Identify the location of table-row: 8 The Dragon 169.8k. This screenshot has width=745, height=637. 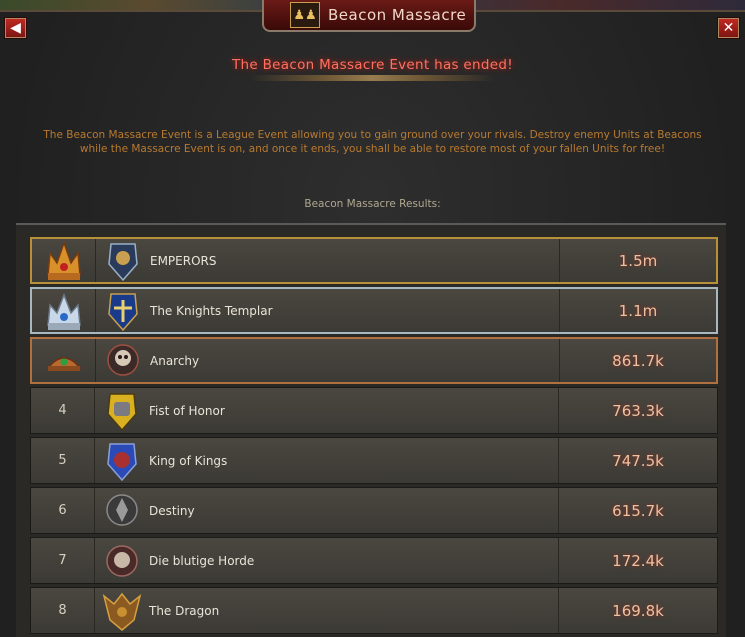
(374, 610).